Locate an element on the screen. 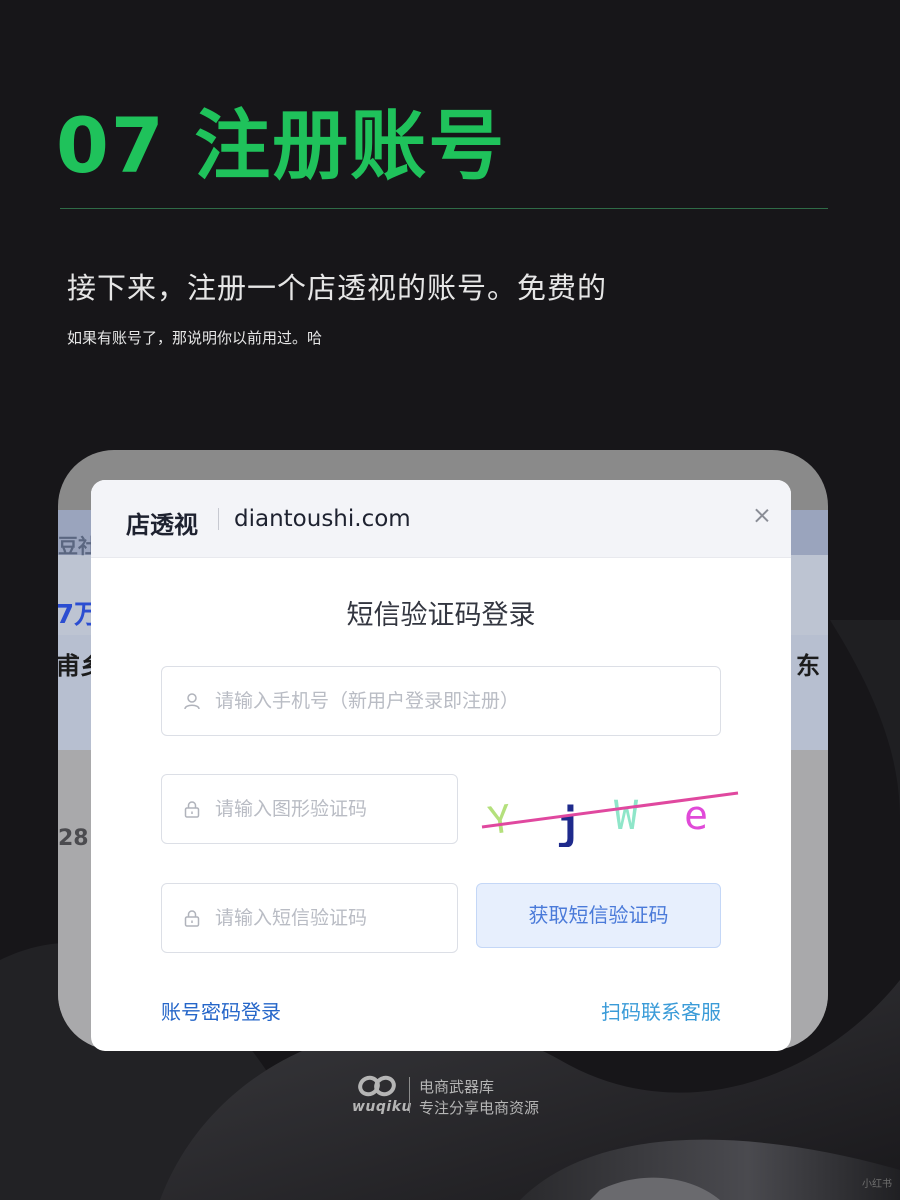 The image size is (900, 1200). page-note: 如果有账号了，那说明你以前用过。哈 is located at coordinates (195, 338).